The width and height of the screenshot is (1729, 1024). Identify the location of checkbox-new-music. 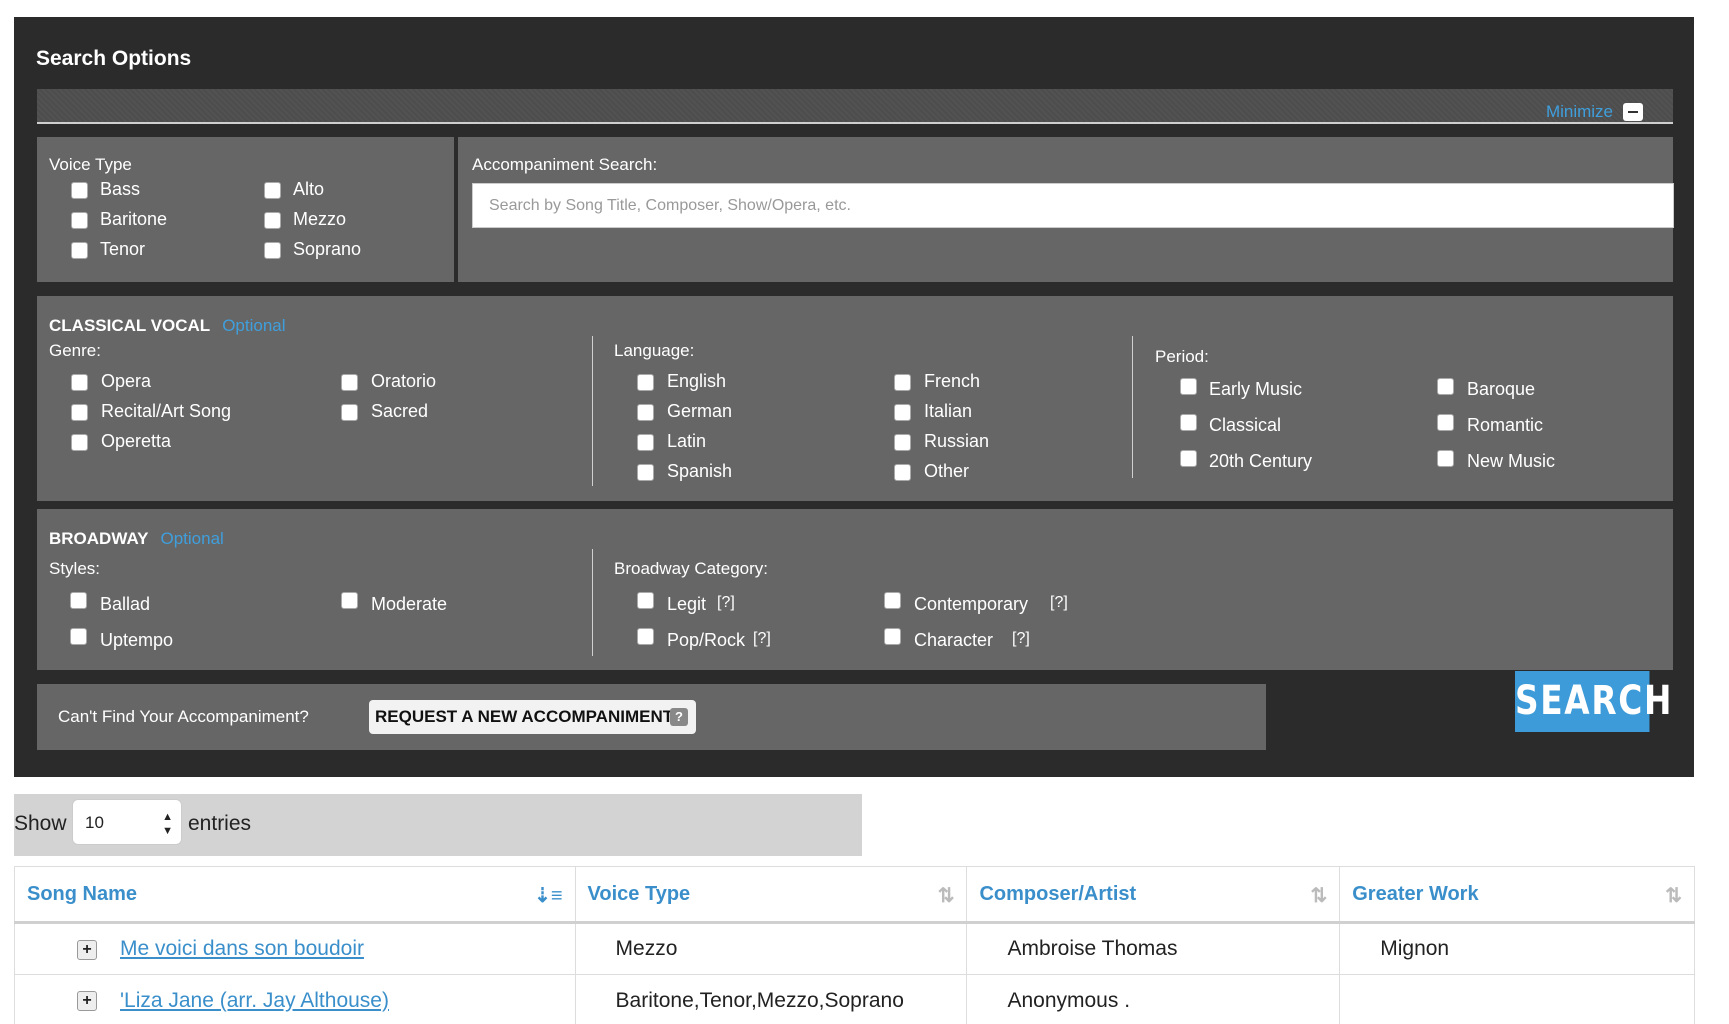
(1445, 458).